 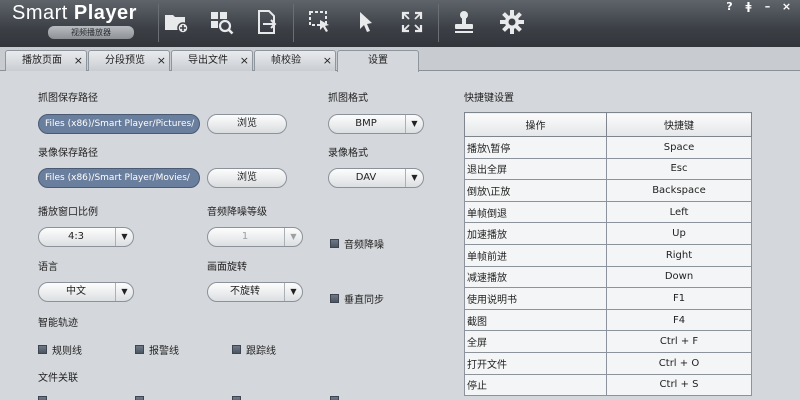 What do you see at coordinates (255, 237) in the screenshot?
I see `noise-level-select: 1 ▼` at bounding box center [255, 237].